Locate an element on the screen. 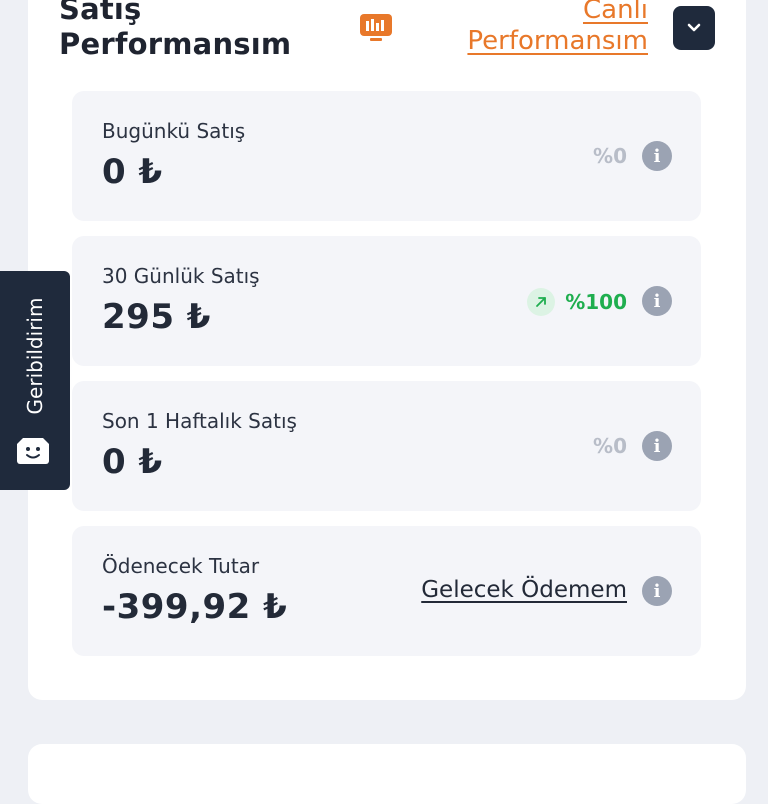 The image size is (768, 804). card-label: 30 Günlük Satış is located at coordinates (181, 276).